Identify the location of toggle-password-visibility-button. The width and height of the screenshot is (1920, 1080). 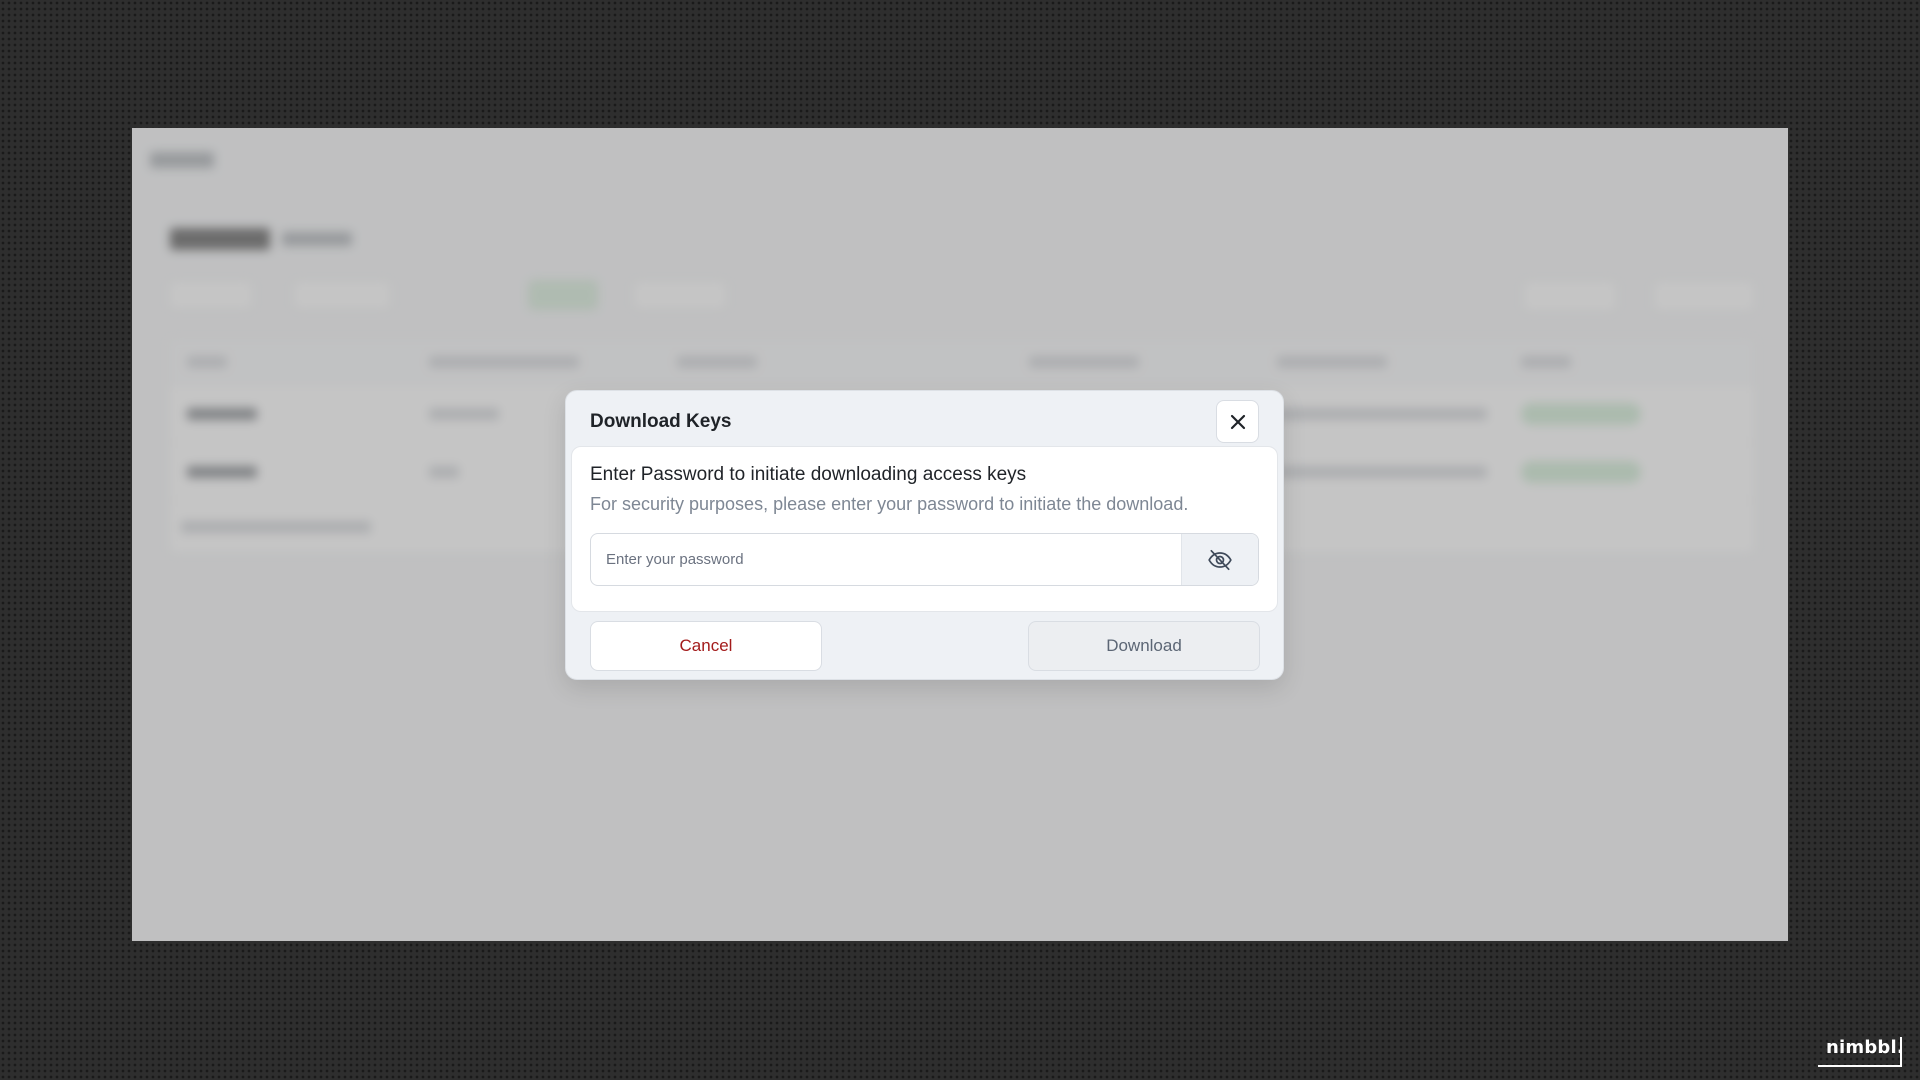
(1219, 559).